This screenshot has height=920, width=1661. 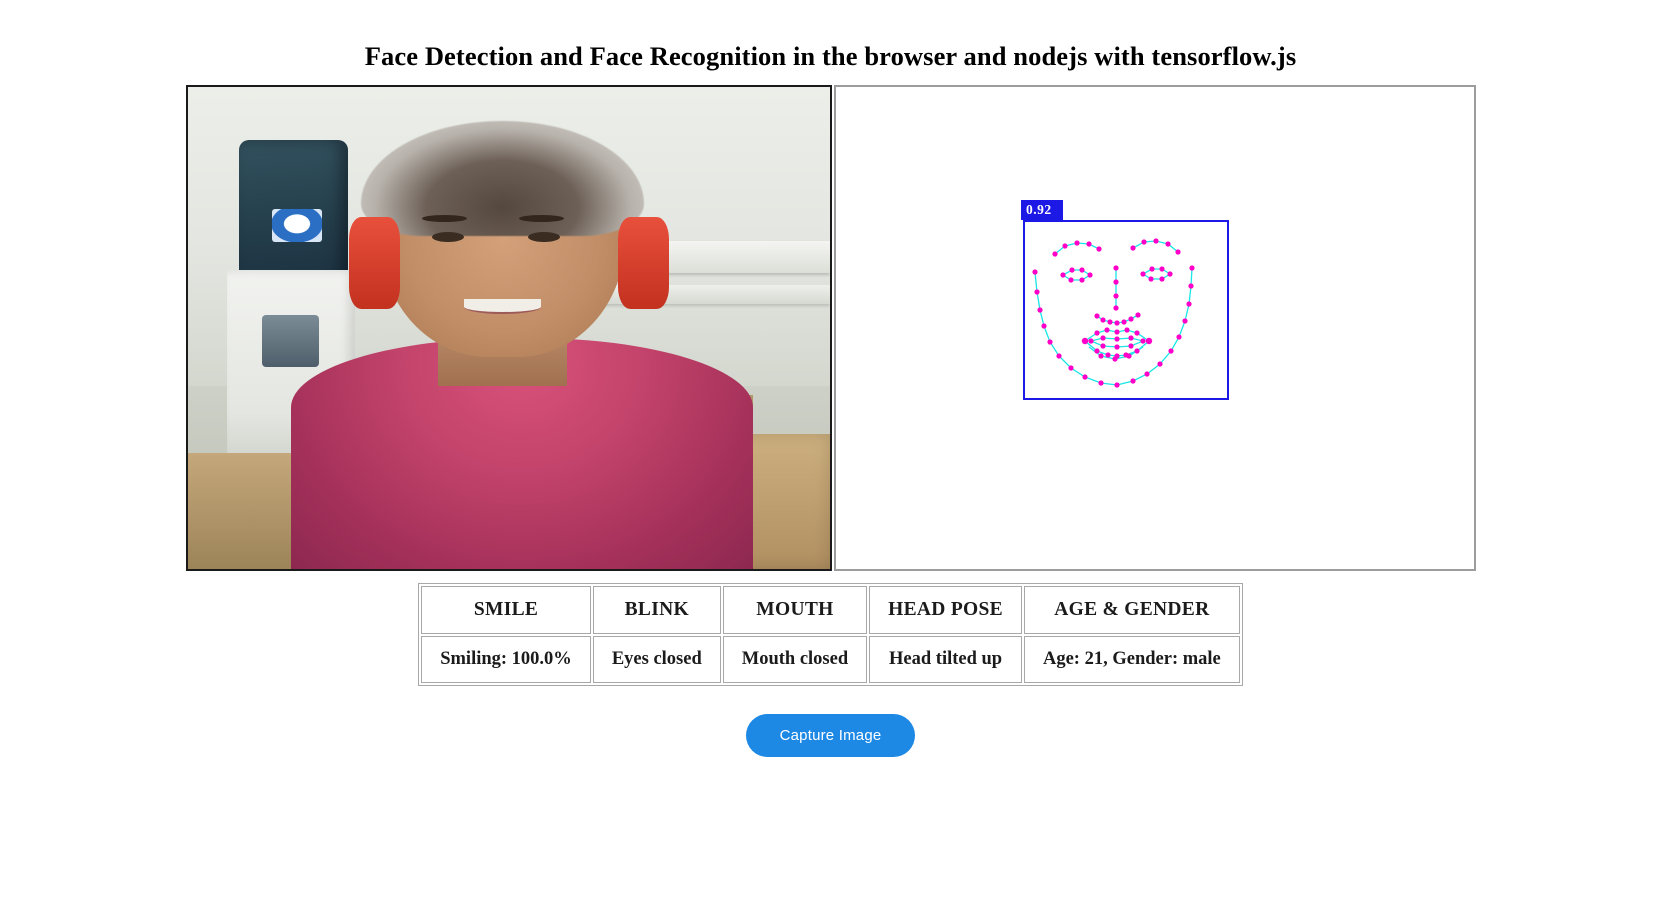 I want to click on column-header-mouth: MOUTH, so click(x=795, y=610).